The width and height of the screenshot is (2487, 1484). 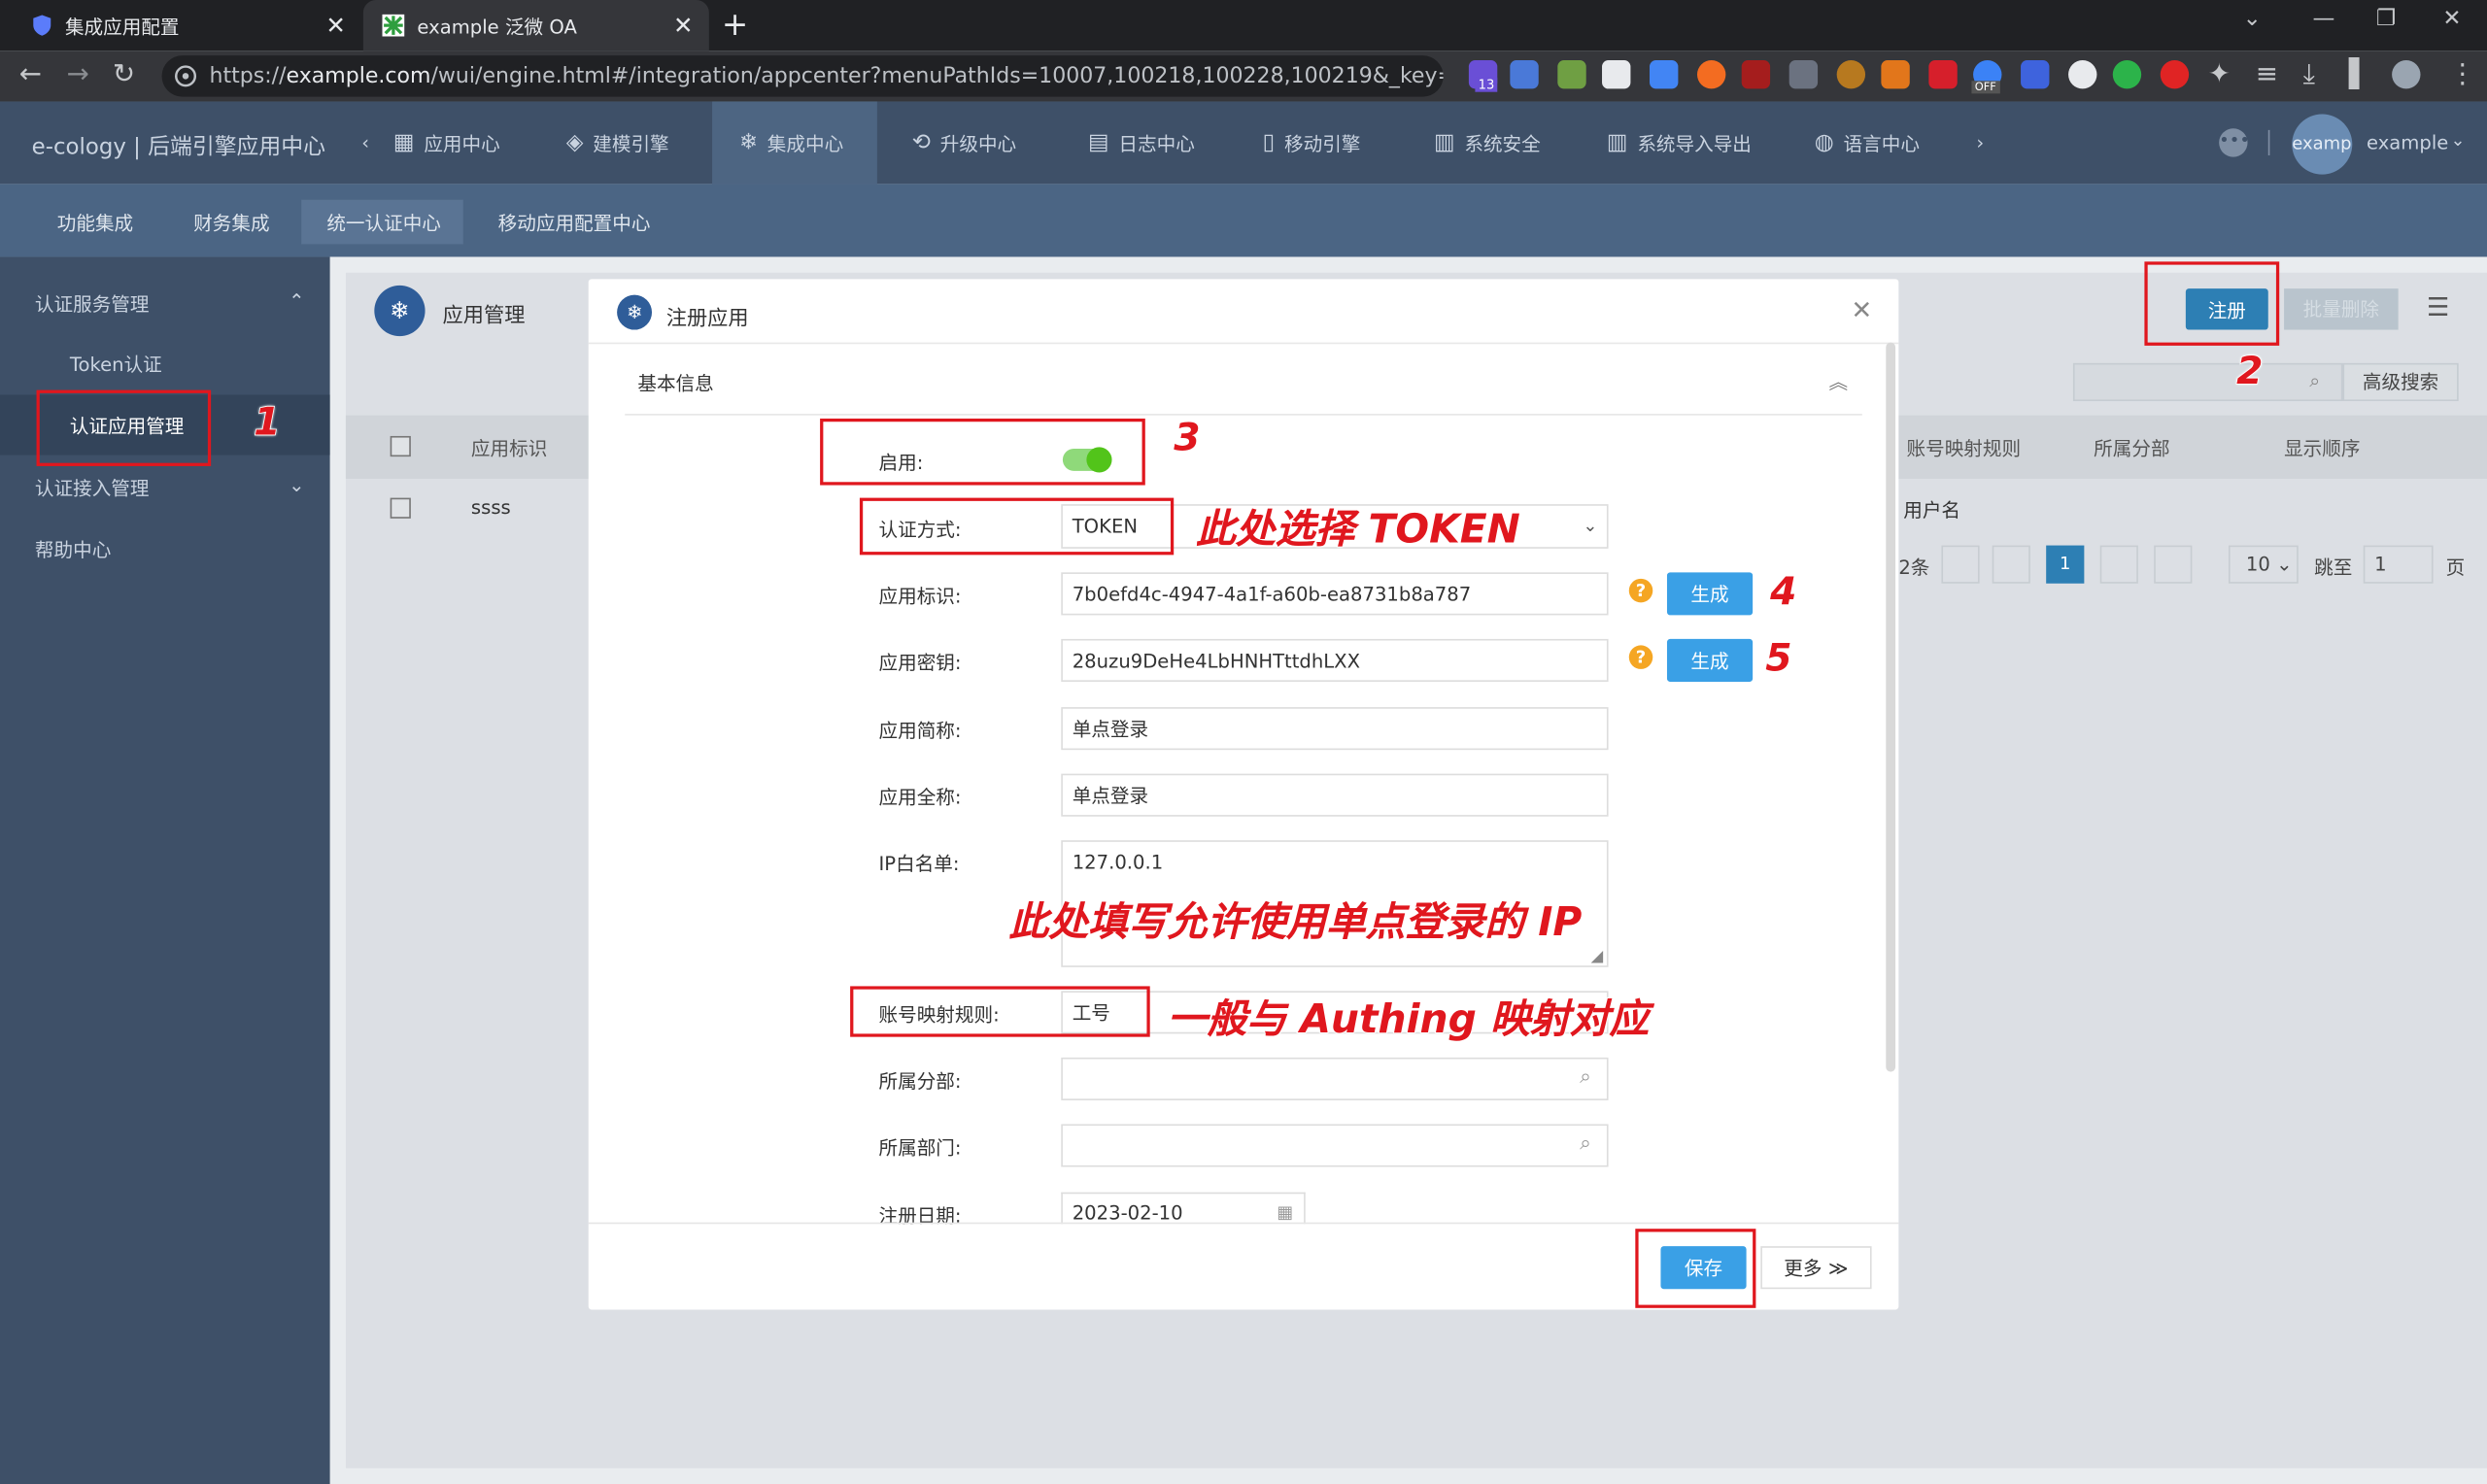 I want to click on prev-page-button, so click(x=2011, y=564).